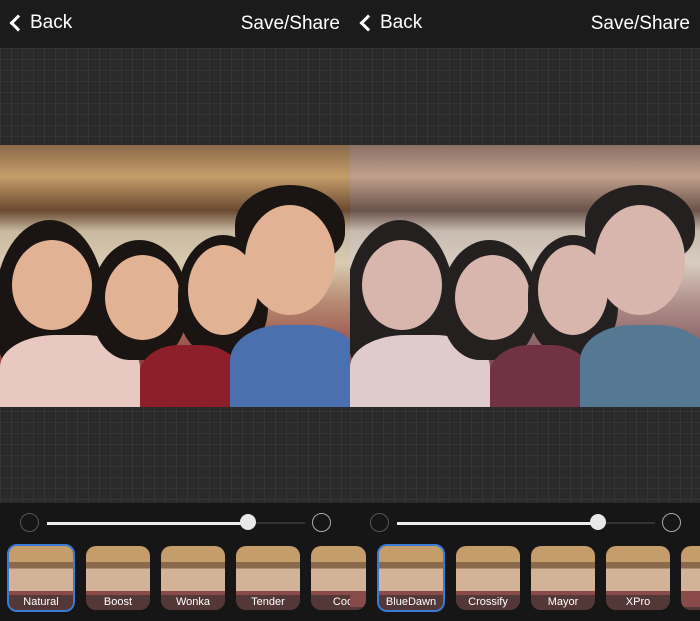 The height and width of the screenshot is (621, 700). I want to click on filter-strip: Natural Boost Wonka Tender Coo, so click(178, 578).